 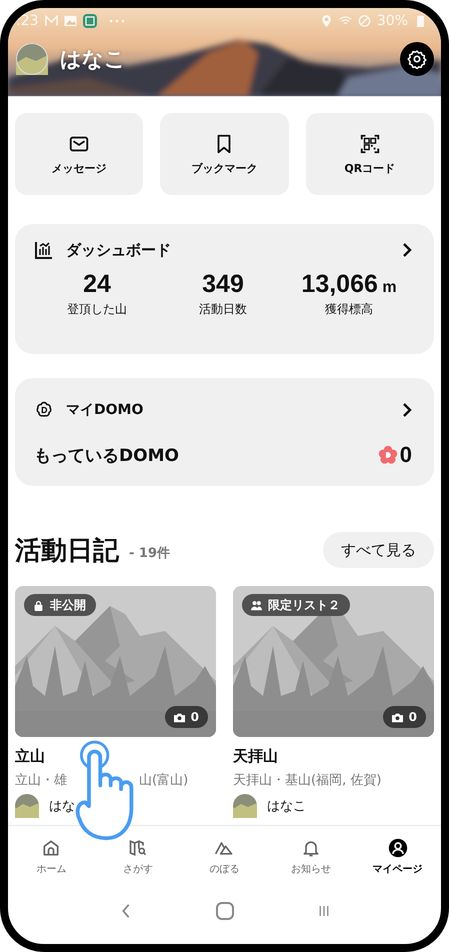 What do you see at coordinates (27, 21) in the screenshot?
I see `status-time: :23` at bounding box center [27, 21].